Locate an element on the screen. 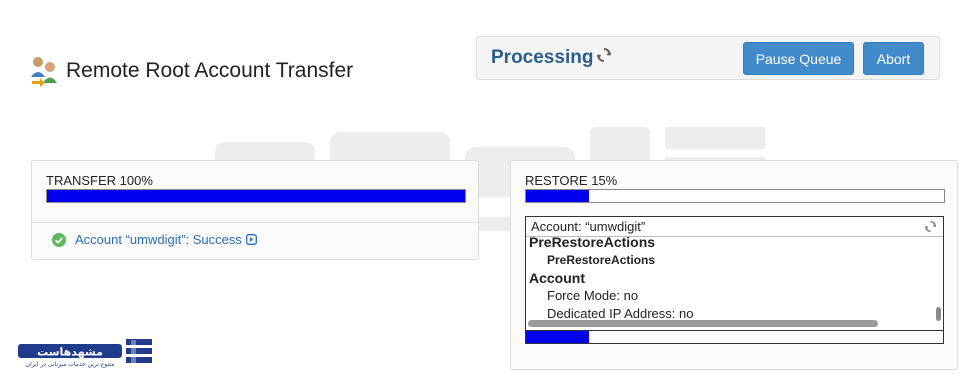 The width and height of the screenshot is (975, 388). open-details-icon is located at coordinates (251, 239).